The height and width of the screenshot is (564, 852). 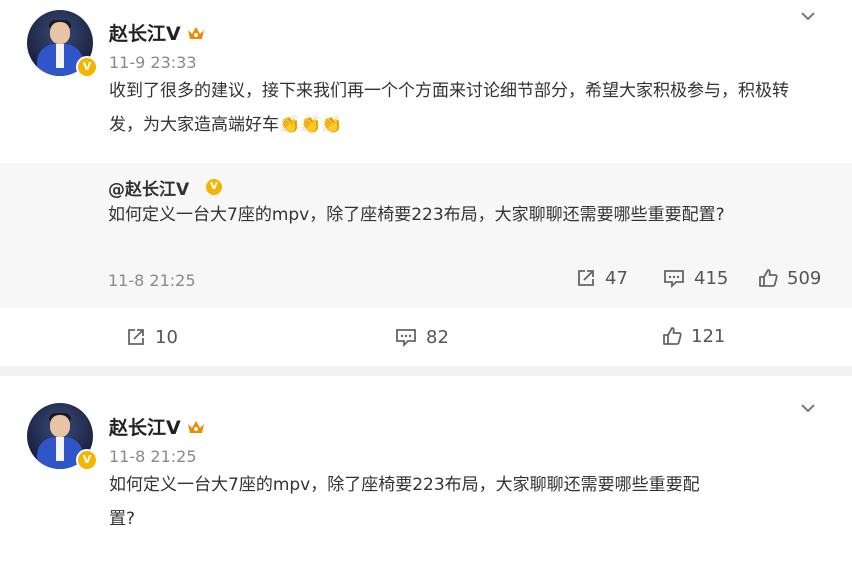 What do you see at coordinates (437, 337) in the screenshot?
I see `comment-count: 82` at bounding box center [437, 337].